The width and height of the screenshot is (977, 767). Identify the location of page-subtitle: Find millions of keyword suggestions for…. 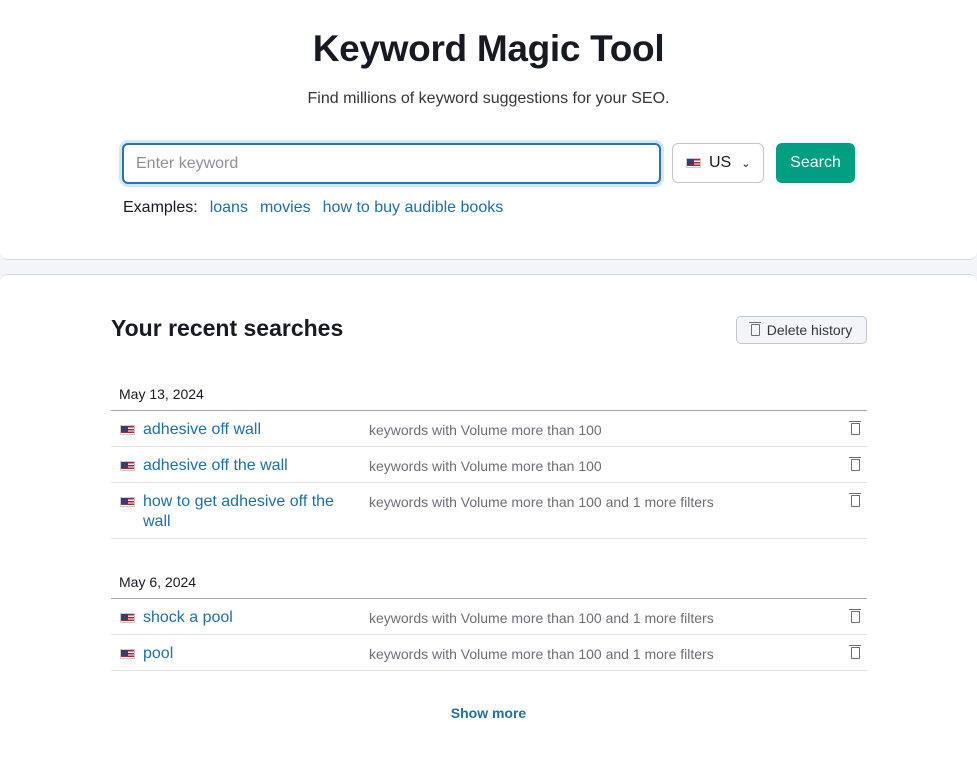
(488, 98).